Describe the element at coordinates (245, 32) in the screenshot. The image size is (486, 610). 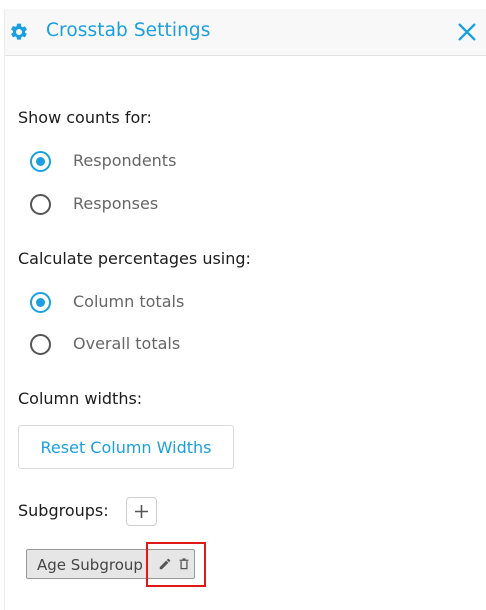
I see `panel-header: Crosstab Settings` at that location.